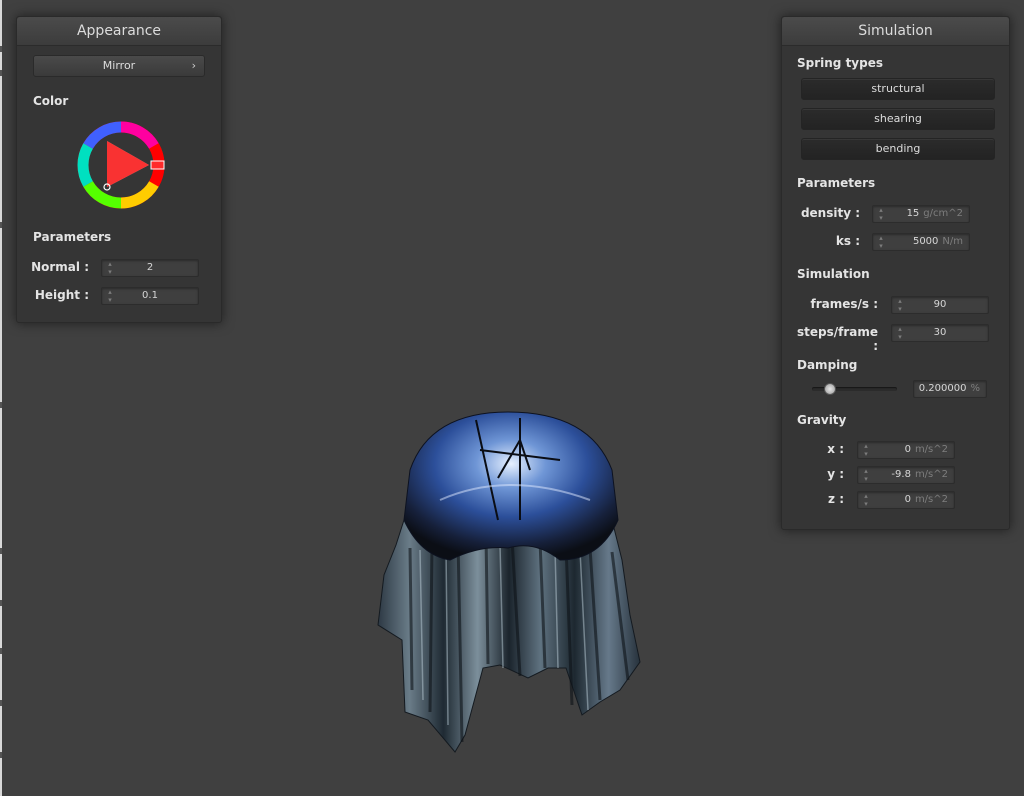  I want to click on steps-label: steps/frame :, so click(837, 339).